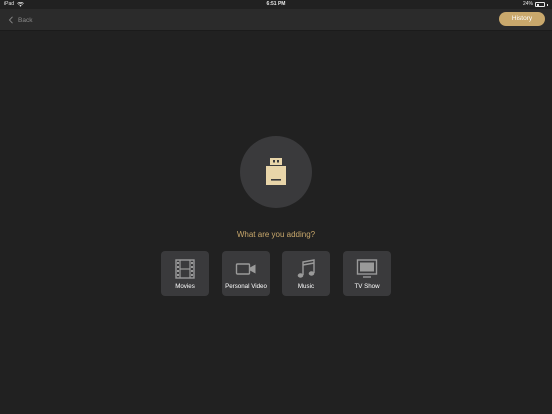  I want to click on usb-drive-badge, so click(276, 172).